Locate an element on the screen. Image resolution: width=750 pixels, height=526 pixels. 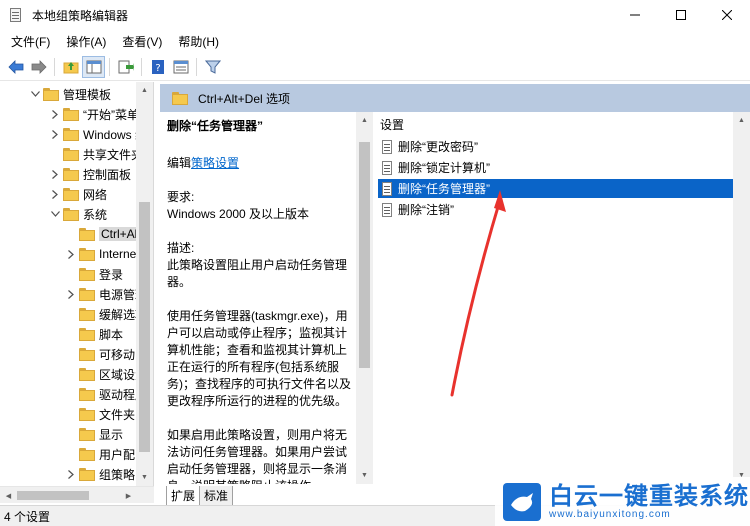
tree-item: 管理模板 is located at coordinates (70, 94).